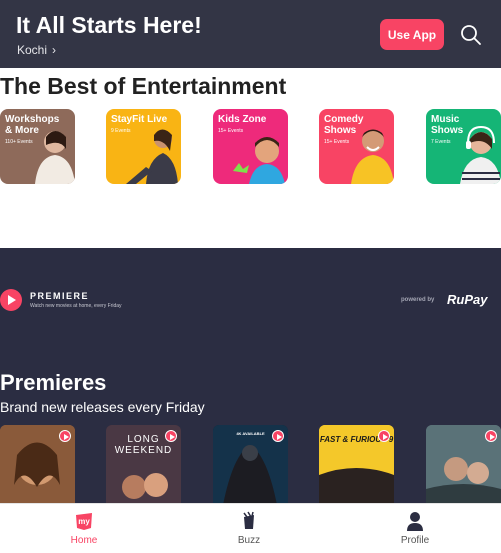  I want to click on home-icon: my, so click(84, 521).